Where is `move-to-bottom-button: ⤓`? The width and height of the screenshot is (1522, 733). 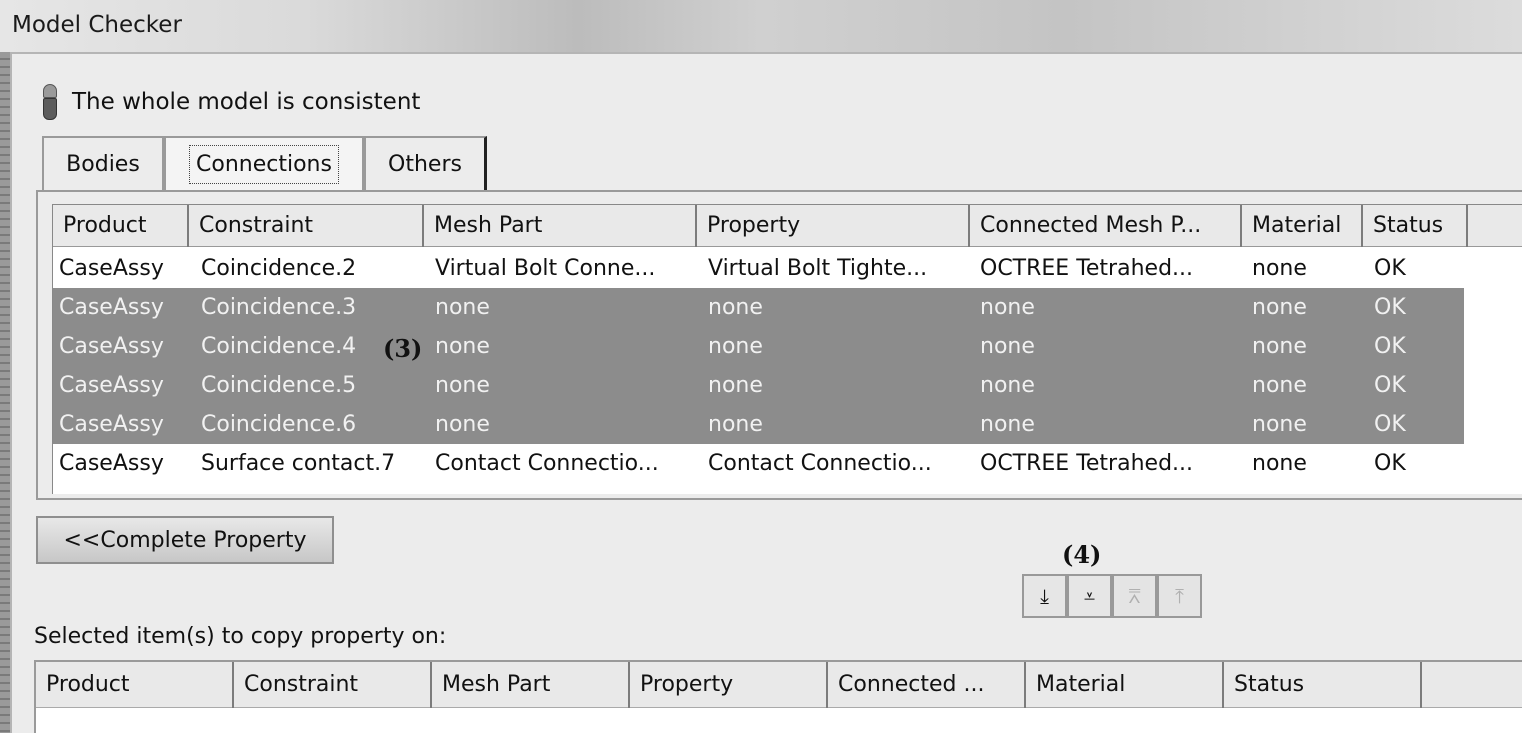 move-to-bottom-button: ⤓ is located at coordinates (1044, 596).